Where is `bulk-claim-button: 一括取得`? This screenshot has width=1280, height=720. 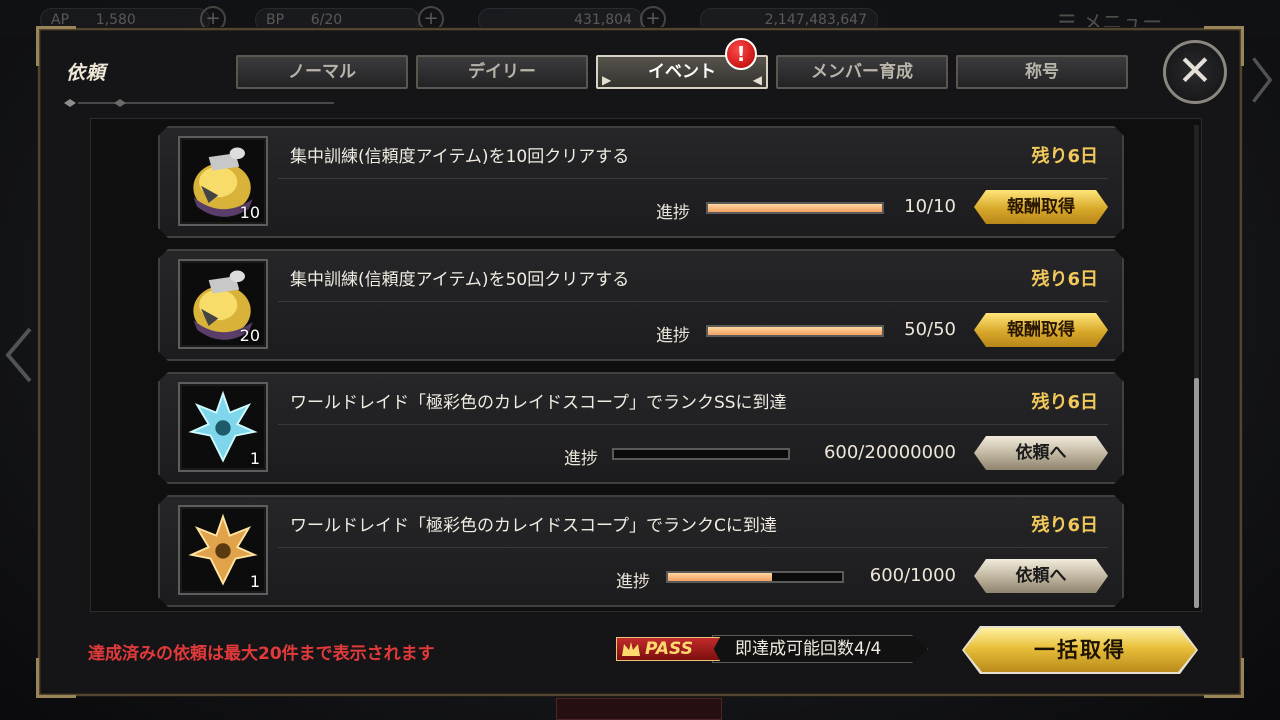 bulk-claim-button: 一括取得 is located at coordinates (1080, 650).